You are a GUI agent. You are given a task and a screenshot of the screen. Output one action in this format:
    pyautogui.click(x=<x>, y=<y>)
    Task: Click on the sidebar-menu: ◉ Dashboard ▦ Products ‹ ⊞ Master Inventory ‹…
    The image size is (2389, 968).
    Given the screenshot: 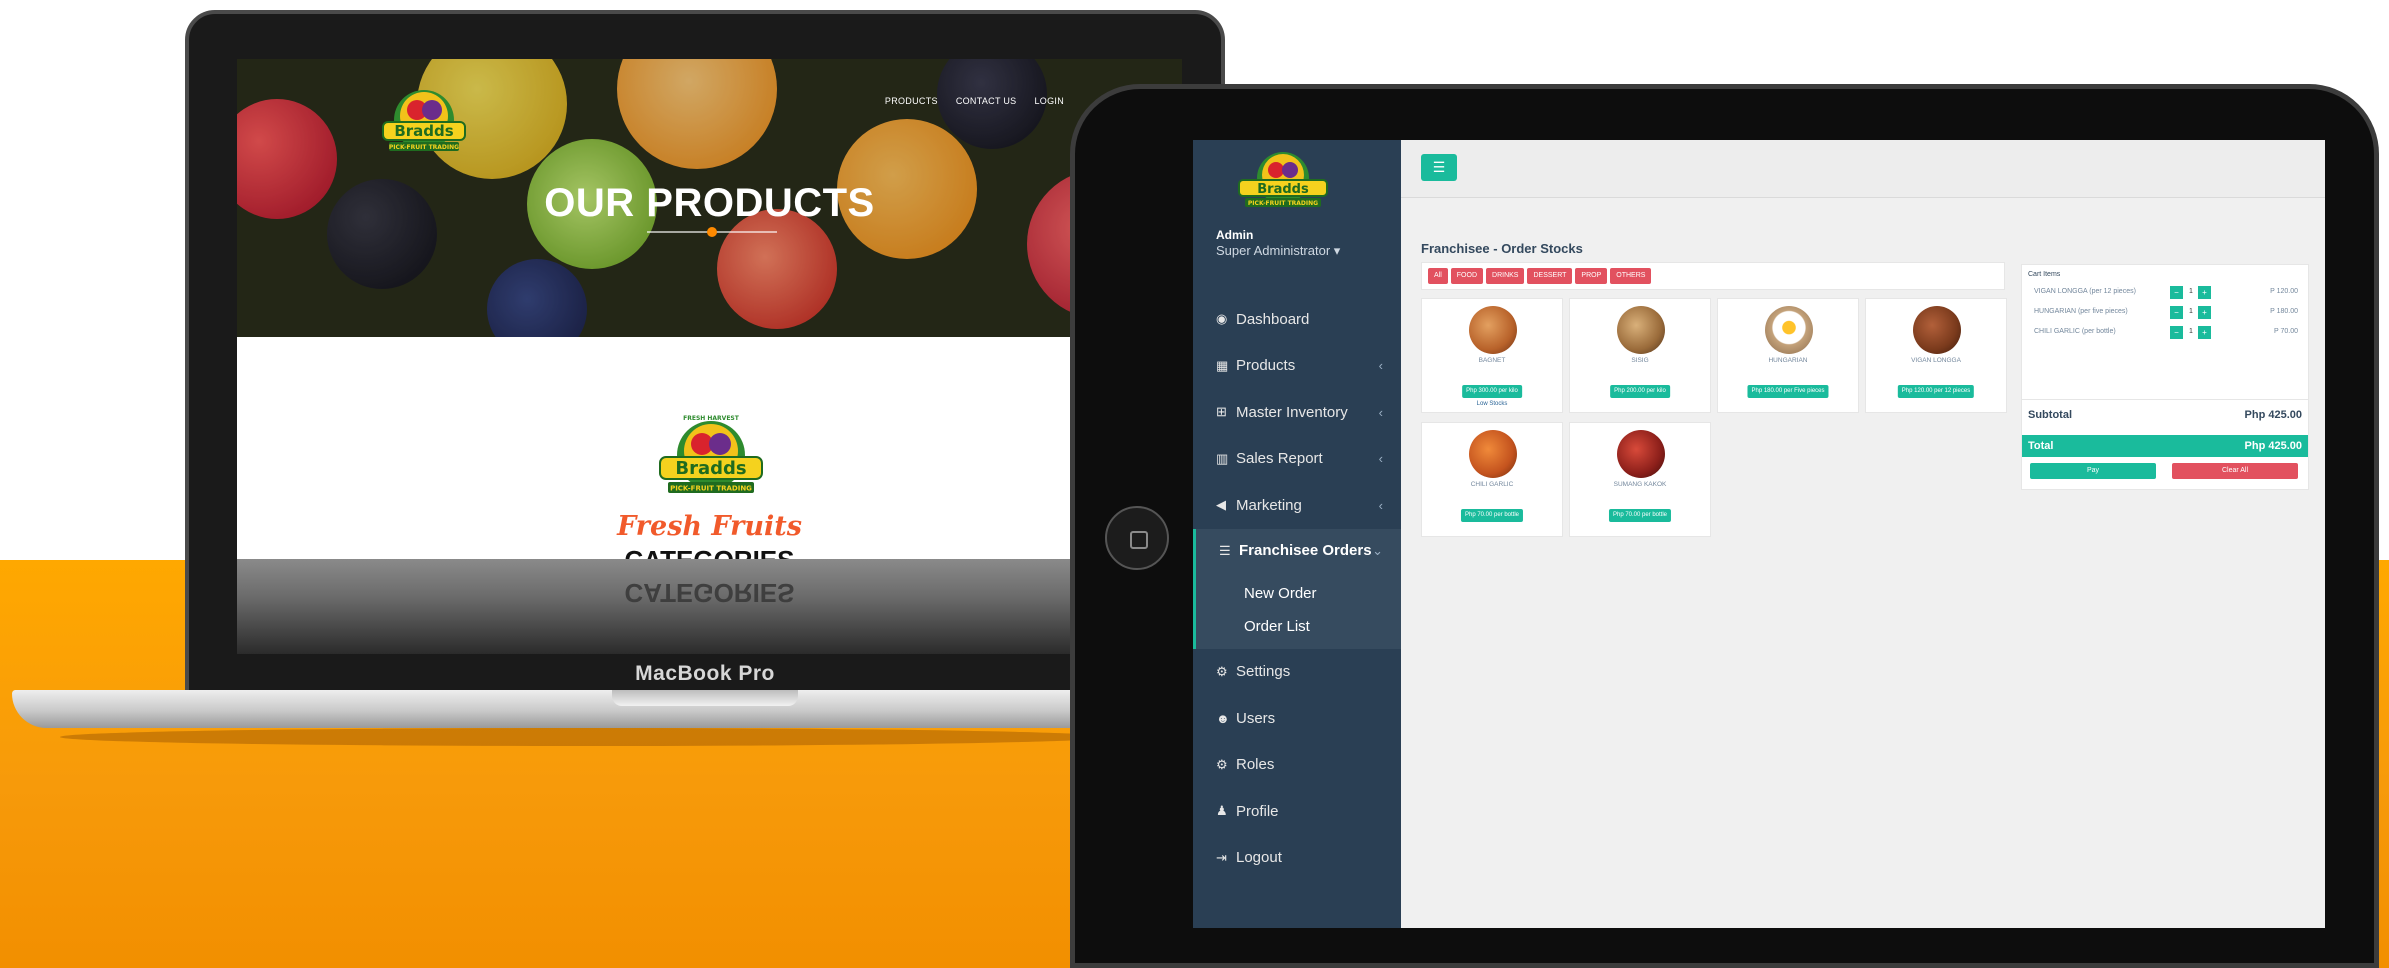 What is the action you would take?
    pyautogui.click(x=1297, y=588)
    